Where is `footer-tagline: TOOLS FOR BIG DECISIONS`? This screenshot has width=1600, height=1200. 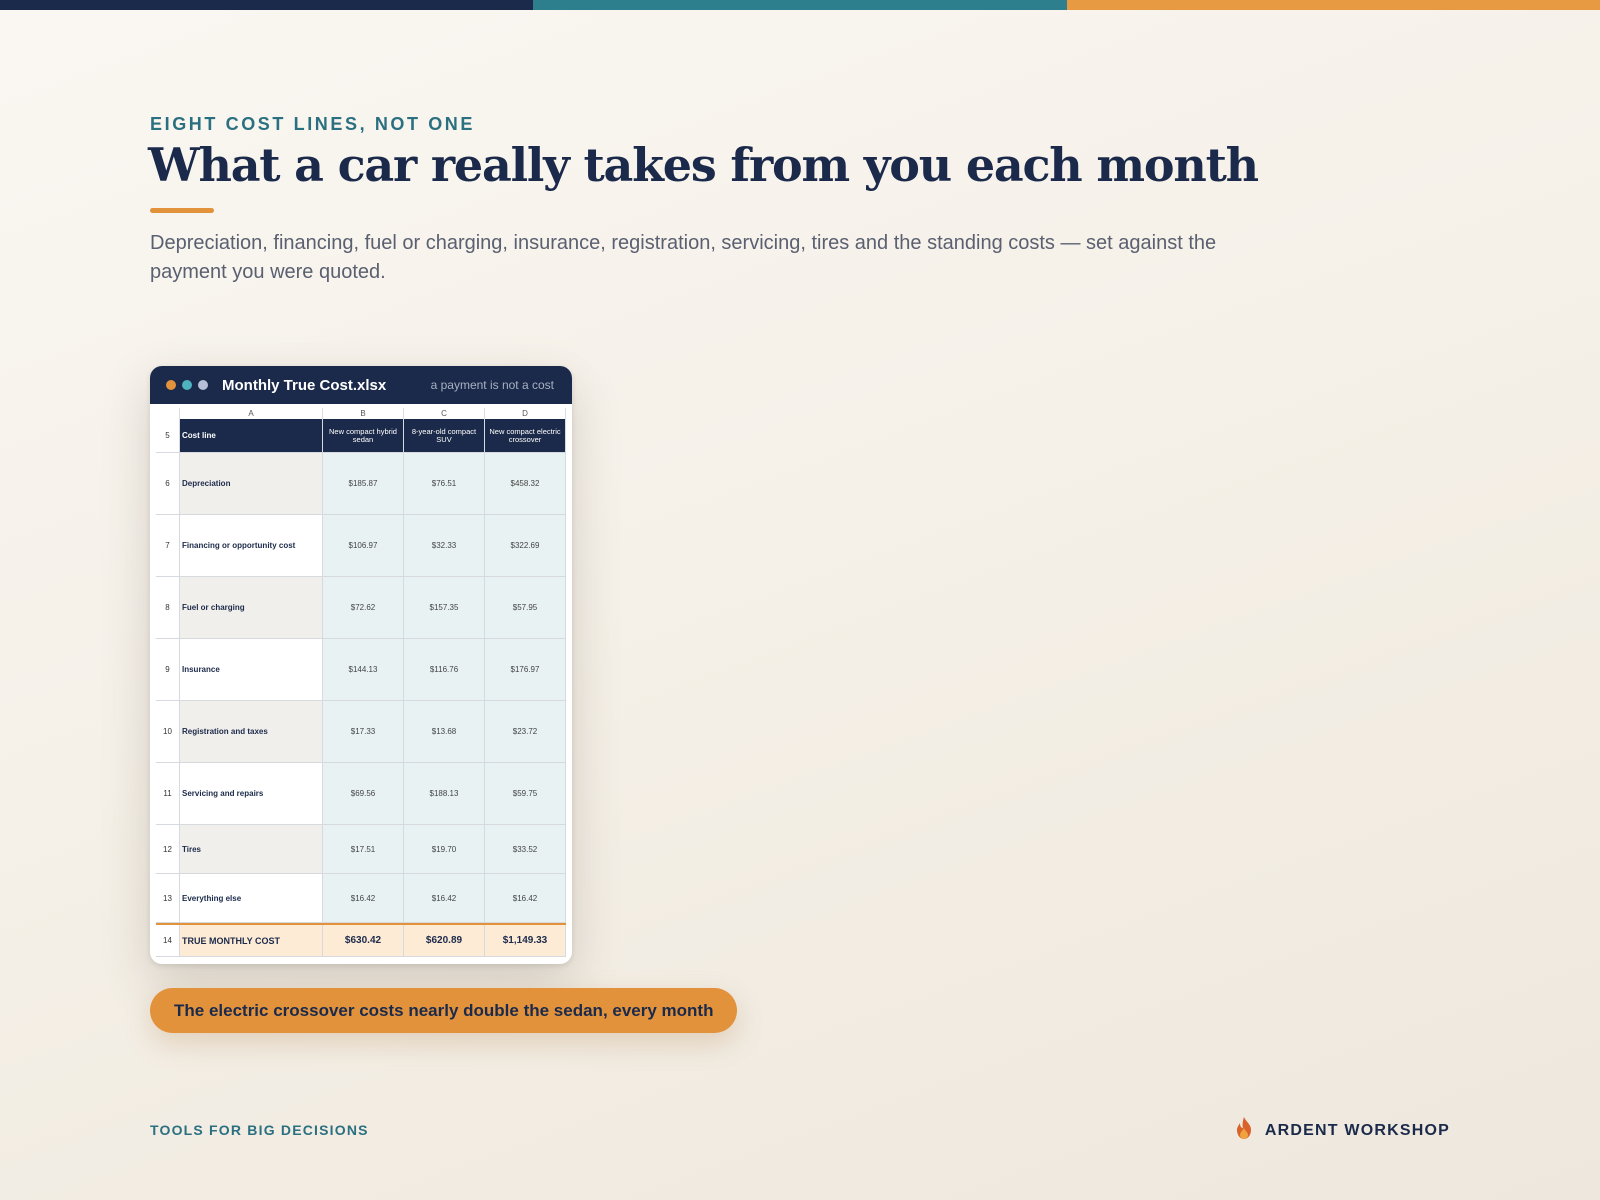 footer-tagline: TOOLS FOR BIG DECISIONS is located at coordinates (259, 1130).